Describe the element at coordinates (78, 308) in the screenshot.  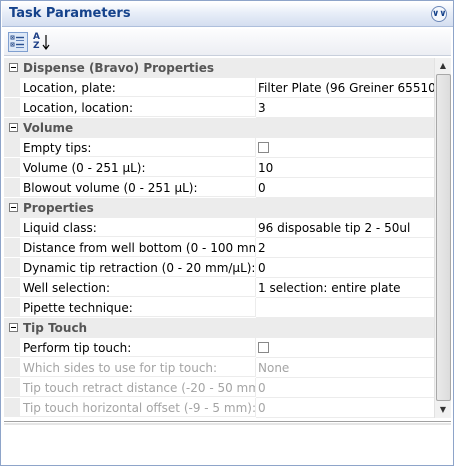
I see `property-label: Pipette technique:` at that location.